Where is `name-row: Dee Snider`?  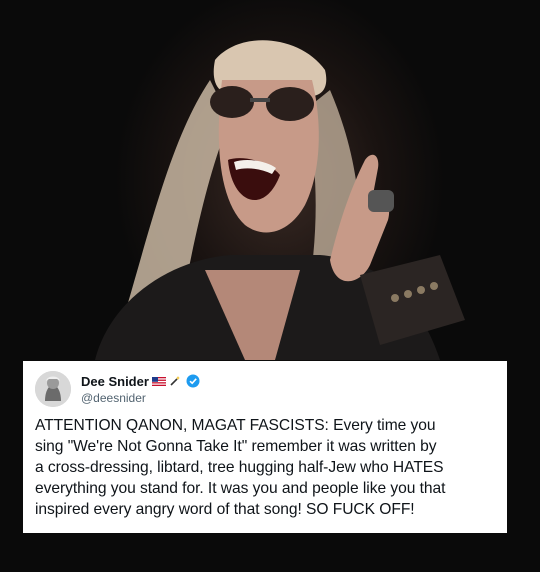 name-row: Dee Snider is located at coordinates (140, 381).